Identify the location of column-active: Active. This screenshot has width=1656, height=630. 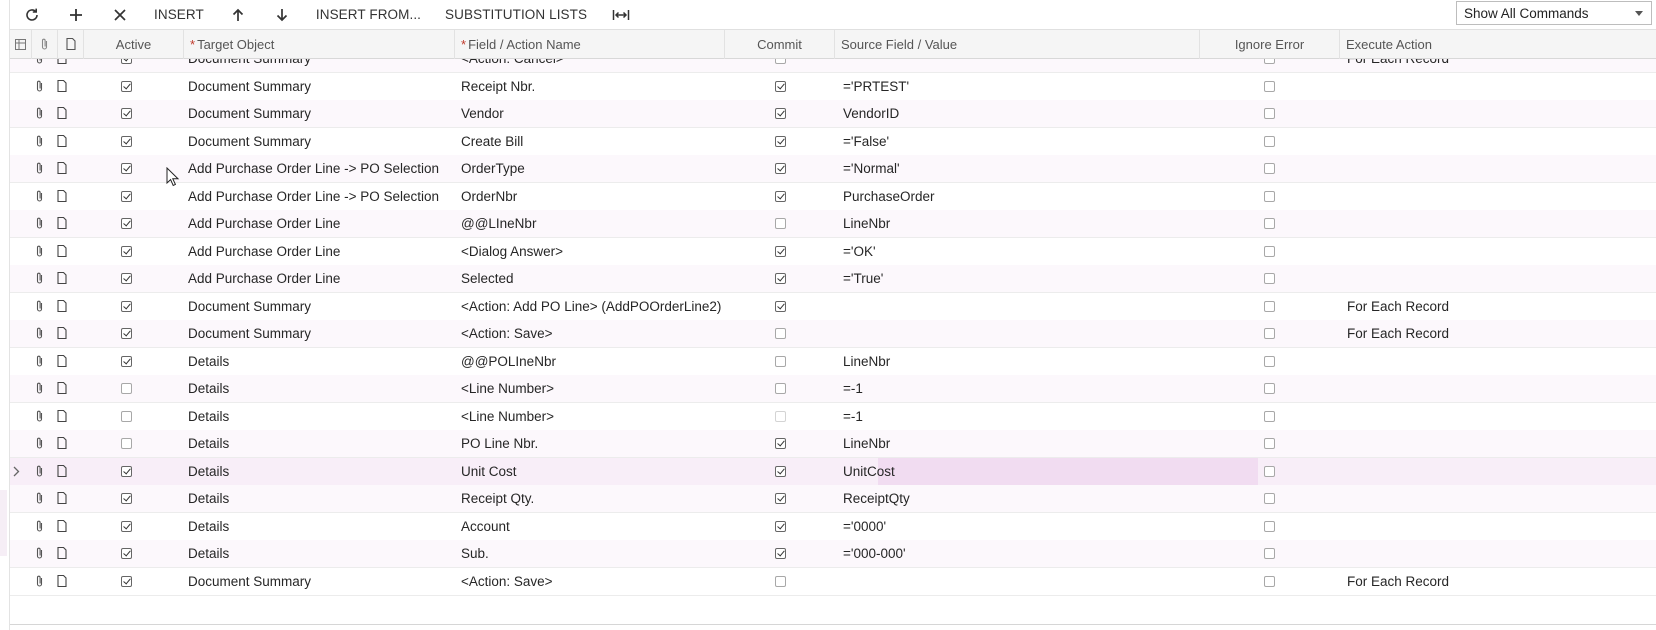
(134, 44).